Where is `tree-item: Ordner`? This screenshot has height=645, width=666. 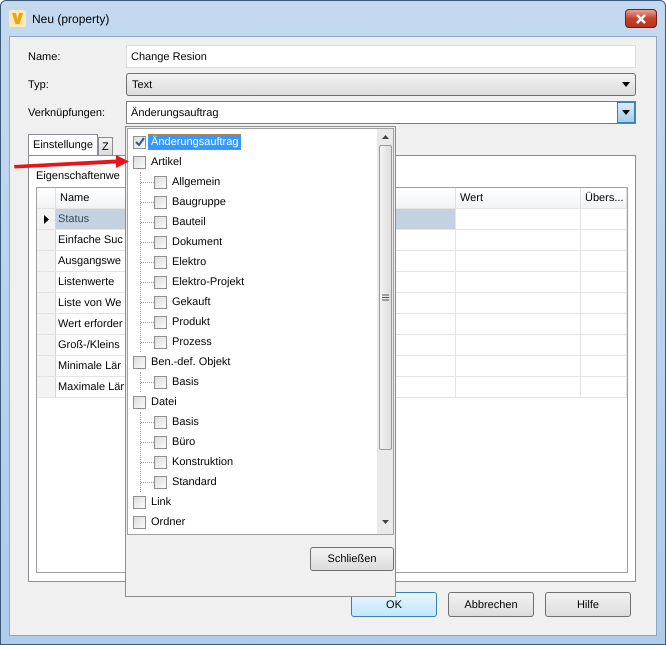
tree-item: Ordner is located at coordinates (168, 522).